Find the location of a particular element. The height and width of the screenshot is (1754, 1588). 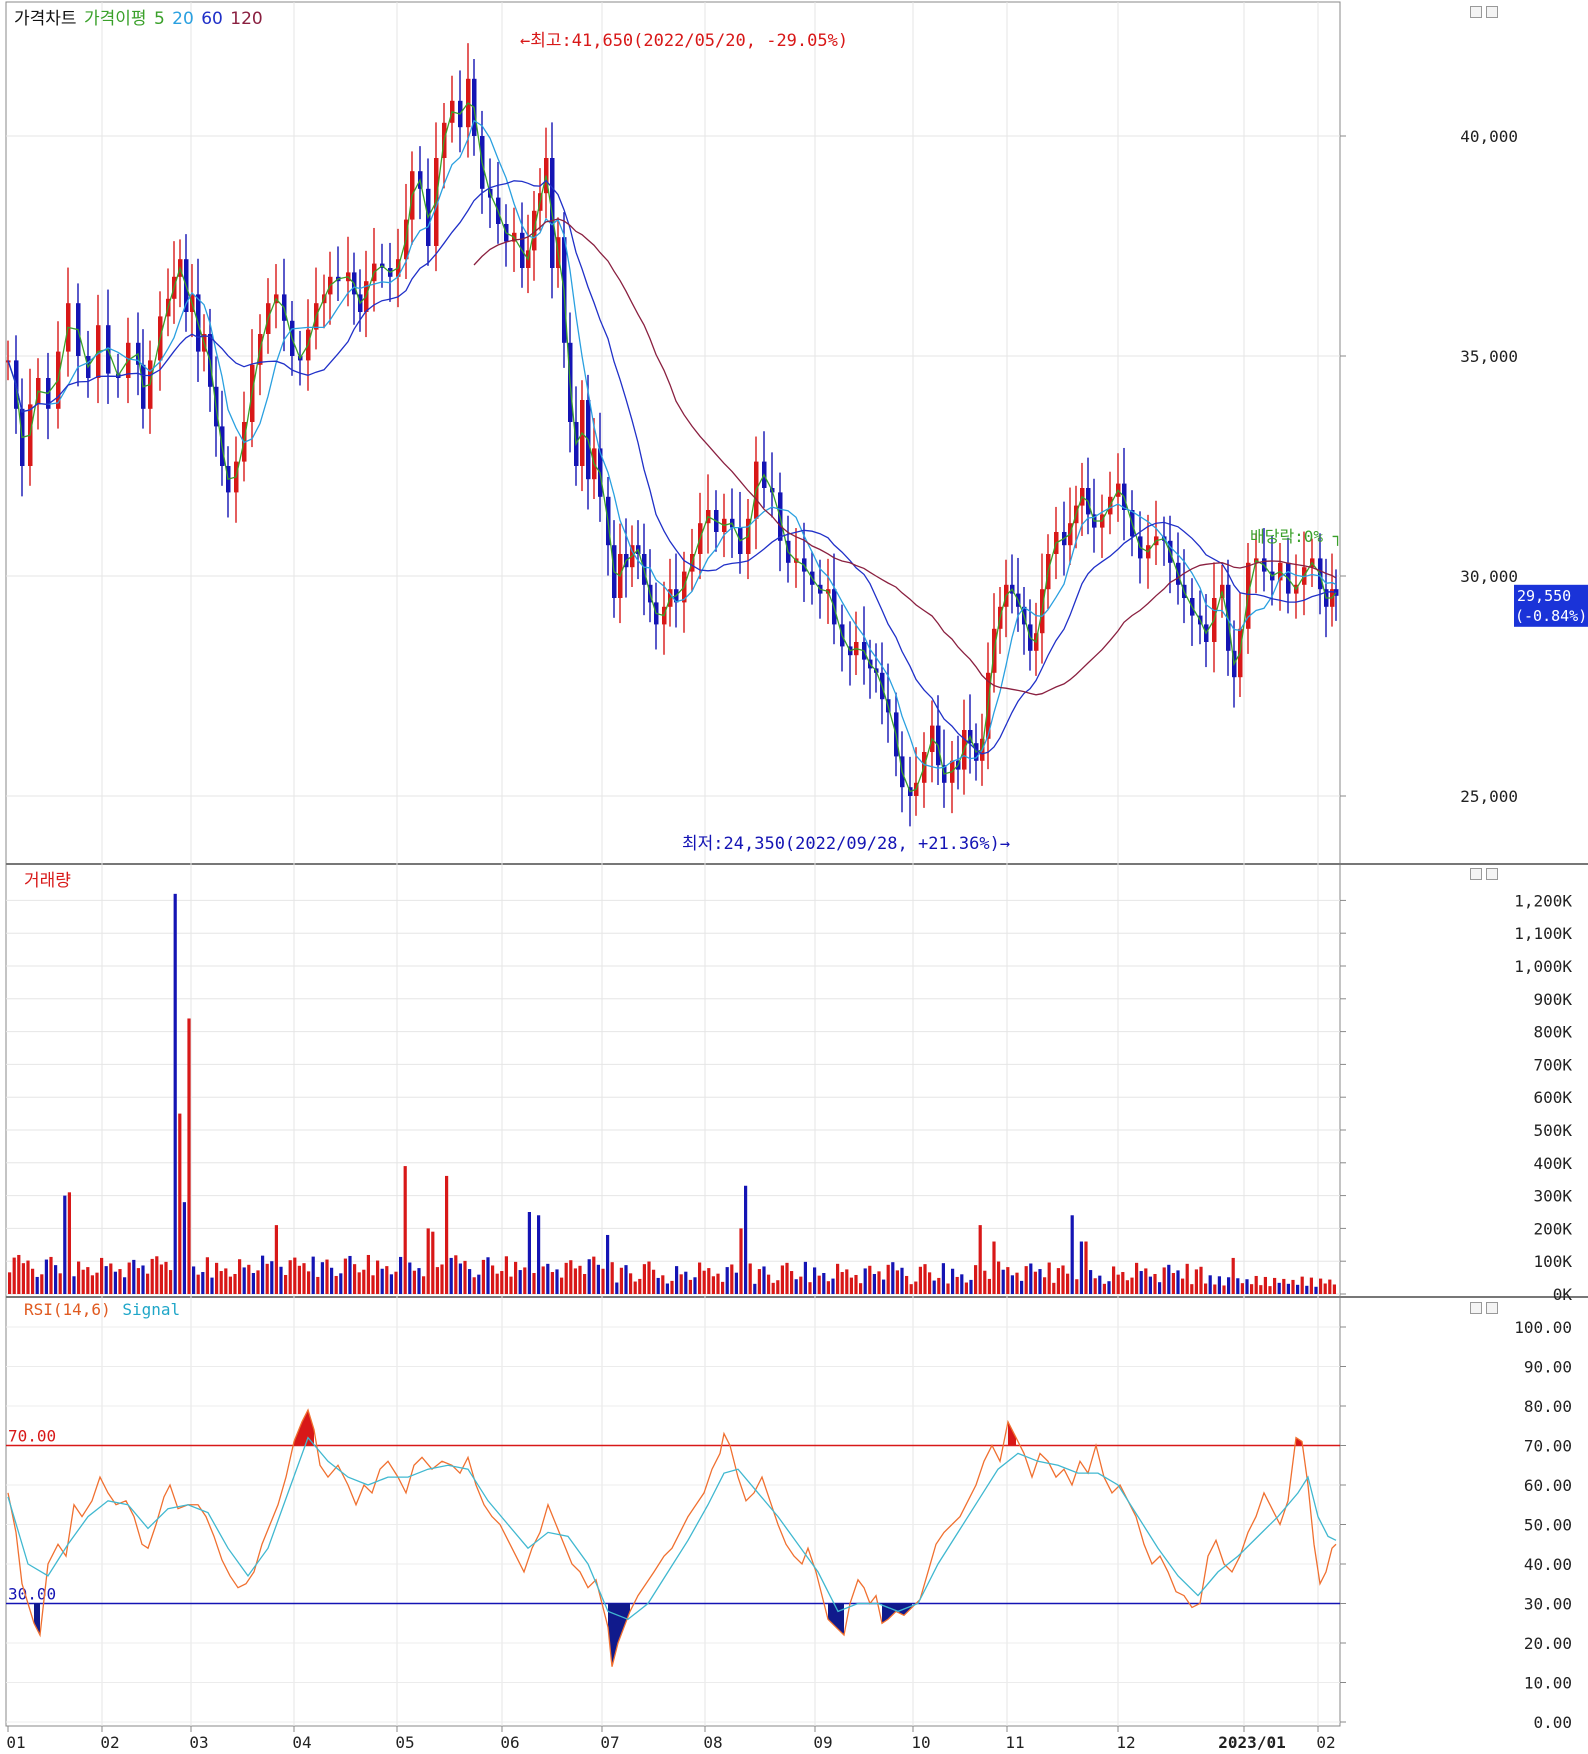

legend-price-title: 가격차트 is located at coordinates (45, 19).